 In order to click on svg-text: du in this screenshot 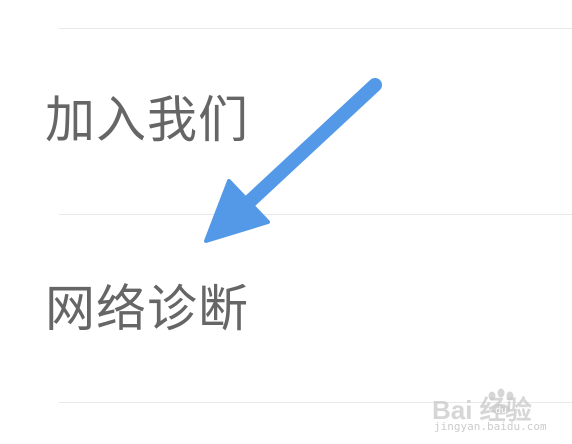, I will do `click(500, 411)`.